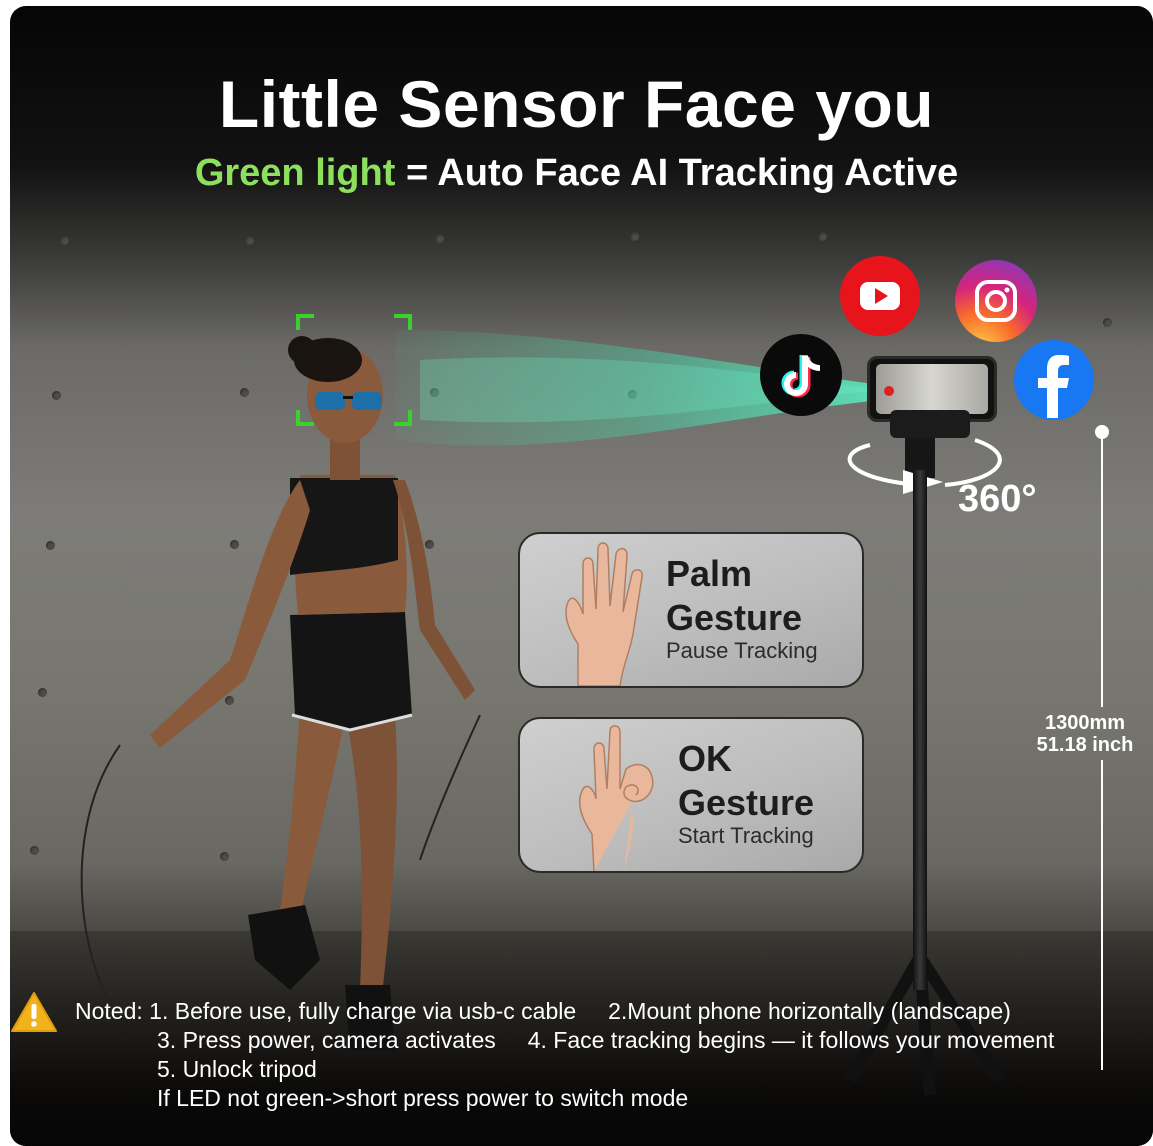 The width and height of the screenshot is (1153, 1146). I want to click on palm-hand-icon, so click(604, 614).